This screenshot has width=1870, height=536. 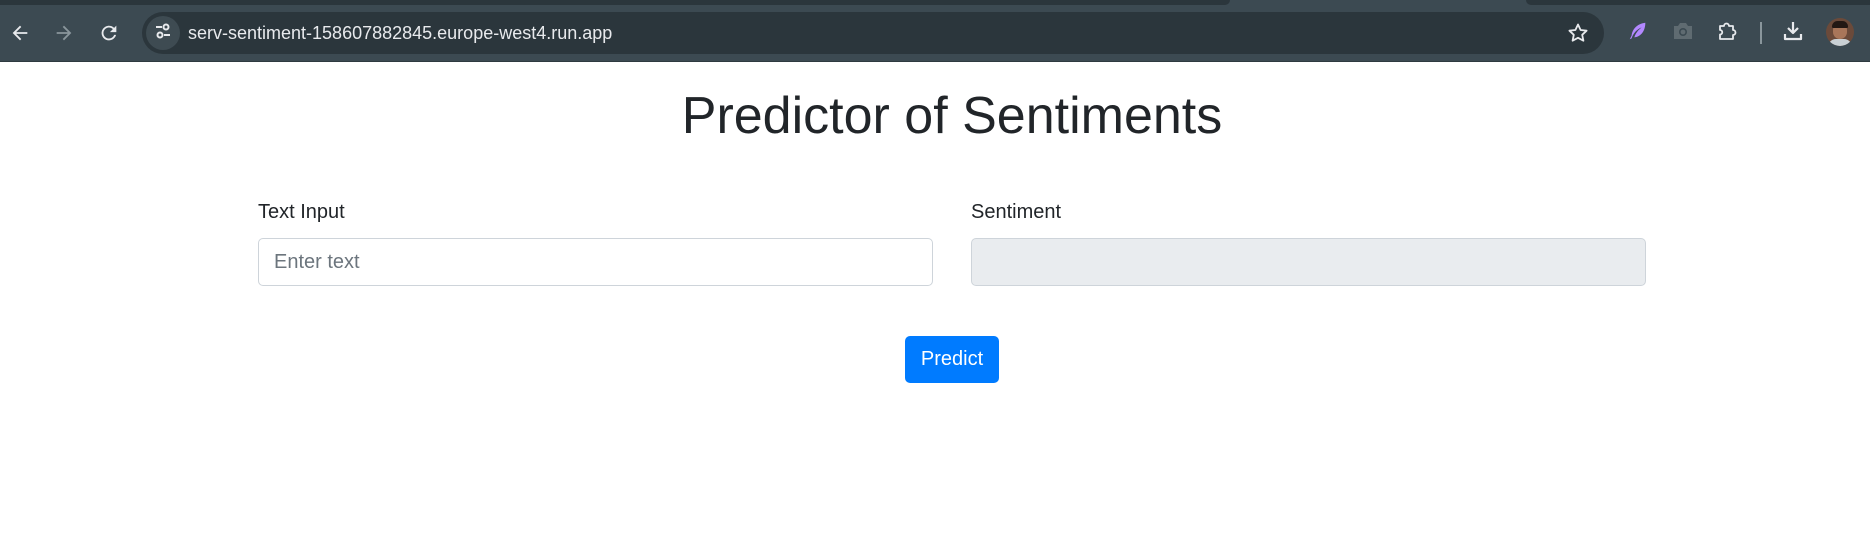 I want to click on extensions-button, so click(x=1728, y=33).